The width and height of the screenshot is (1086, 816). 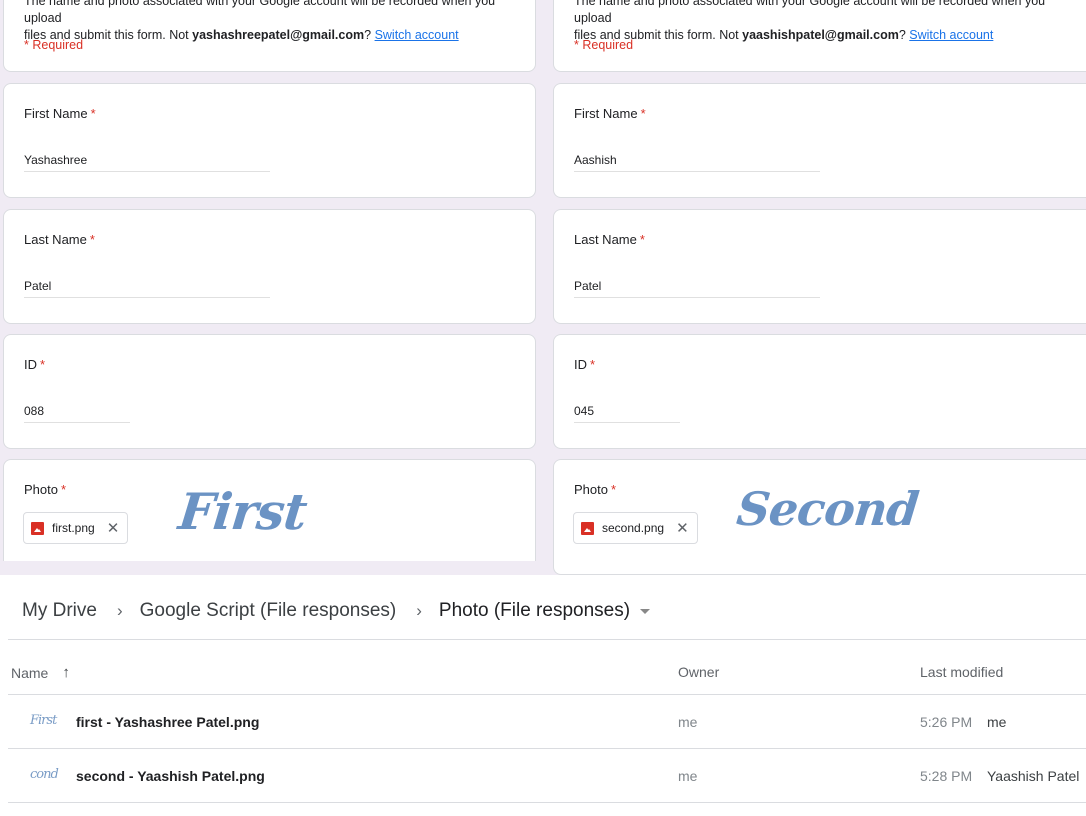 What do you see at coordinates (997, 722) in the screenshot?
I see `modified-by: me` at bounding box center [997, 722].